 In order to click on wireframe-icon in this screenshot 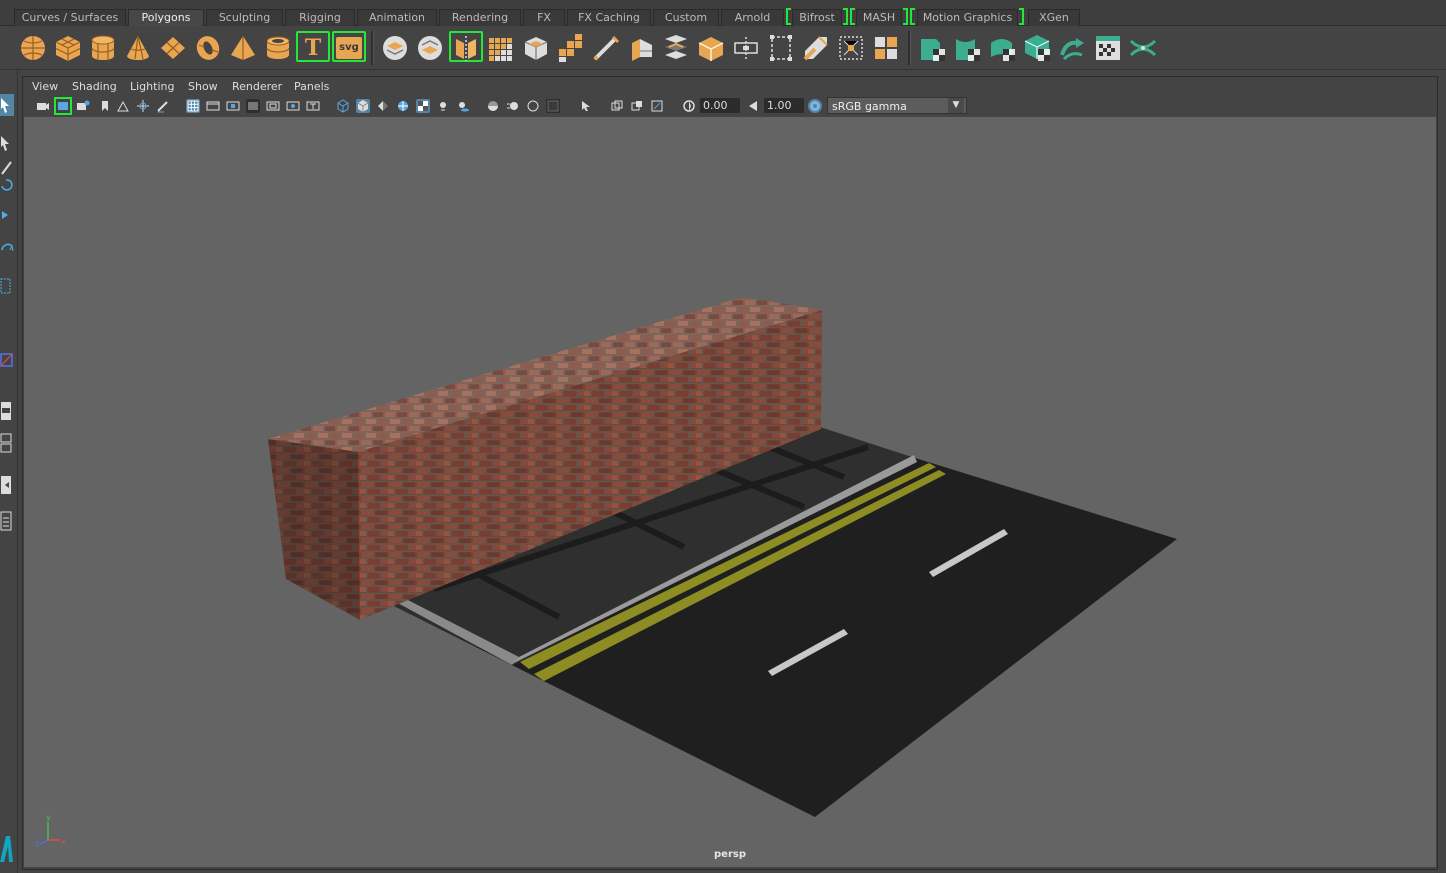, I will do `click(343, 106)`.